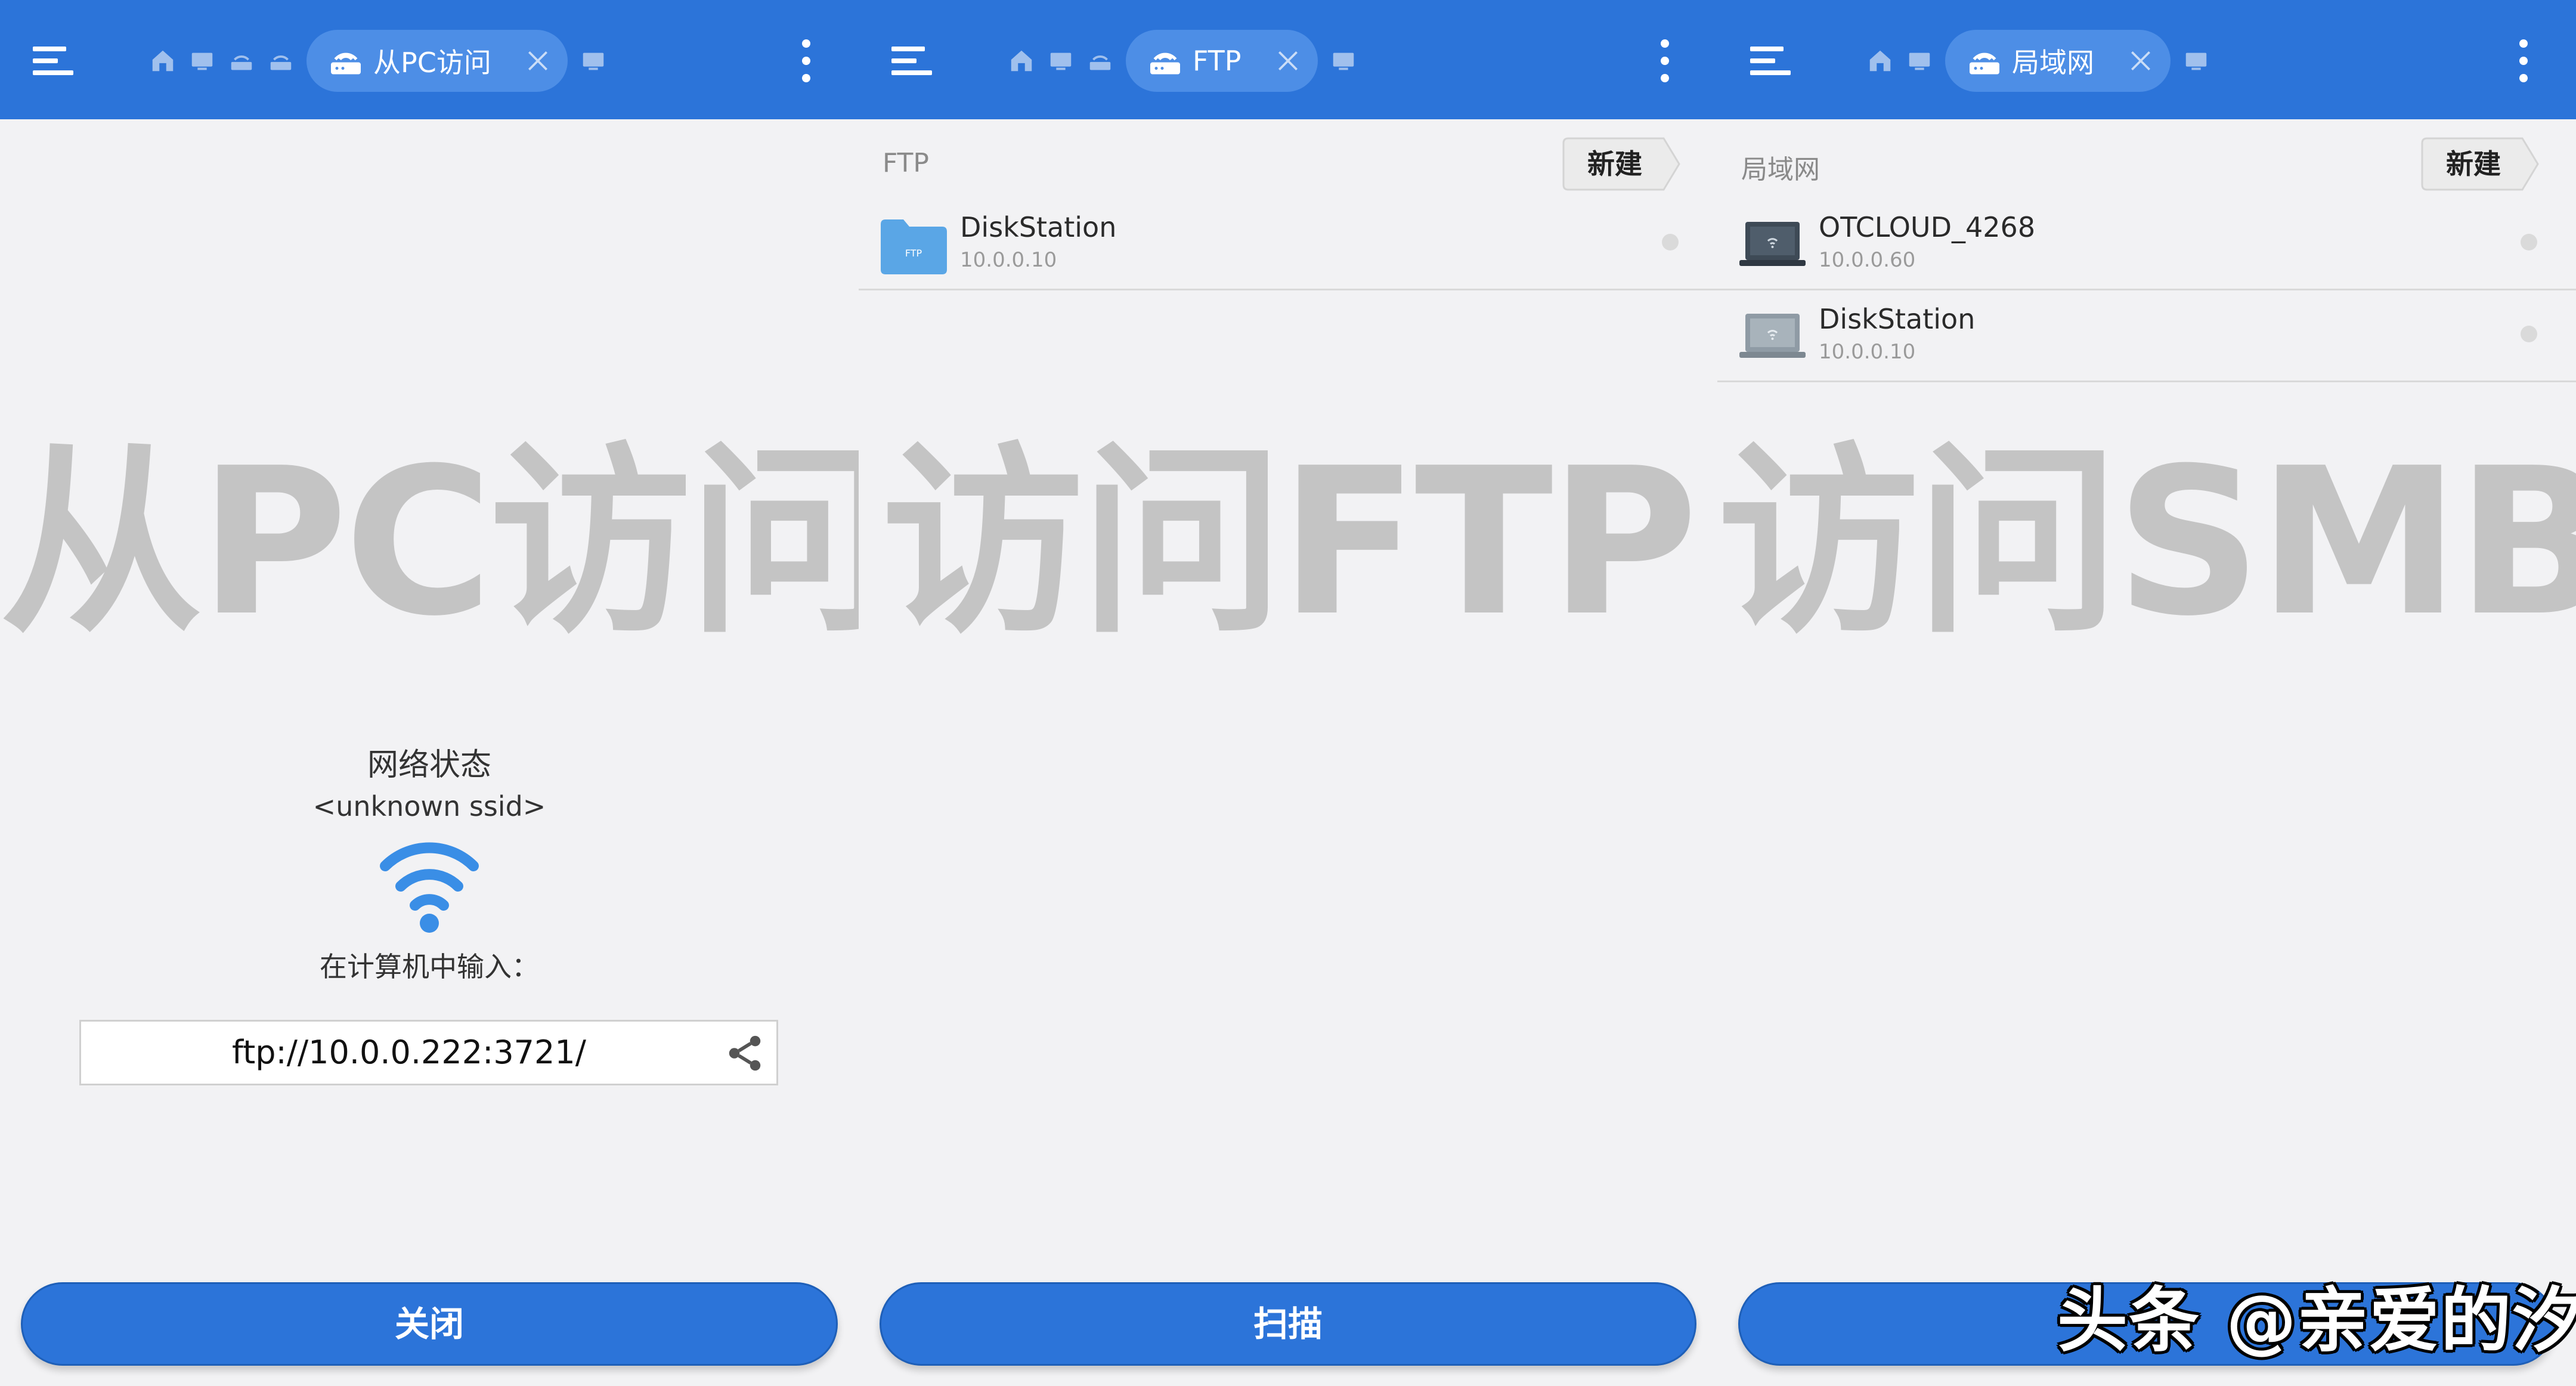 The image size is (2576, 1386). Describe the element at coordinates (1288, 164) in the screenshot. I see `section-header: FTP 新建` at that location.